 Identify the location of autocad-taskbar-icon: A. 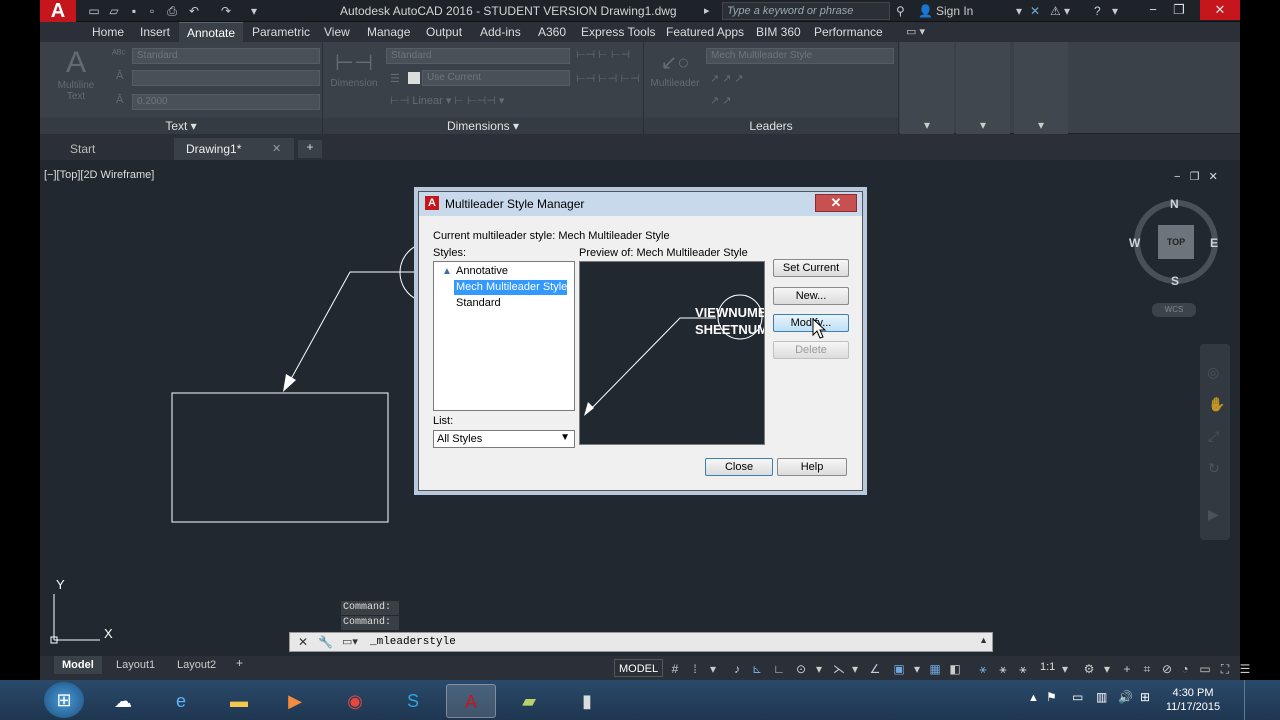
(471, 701).